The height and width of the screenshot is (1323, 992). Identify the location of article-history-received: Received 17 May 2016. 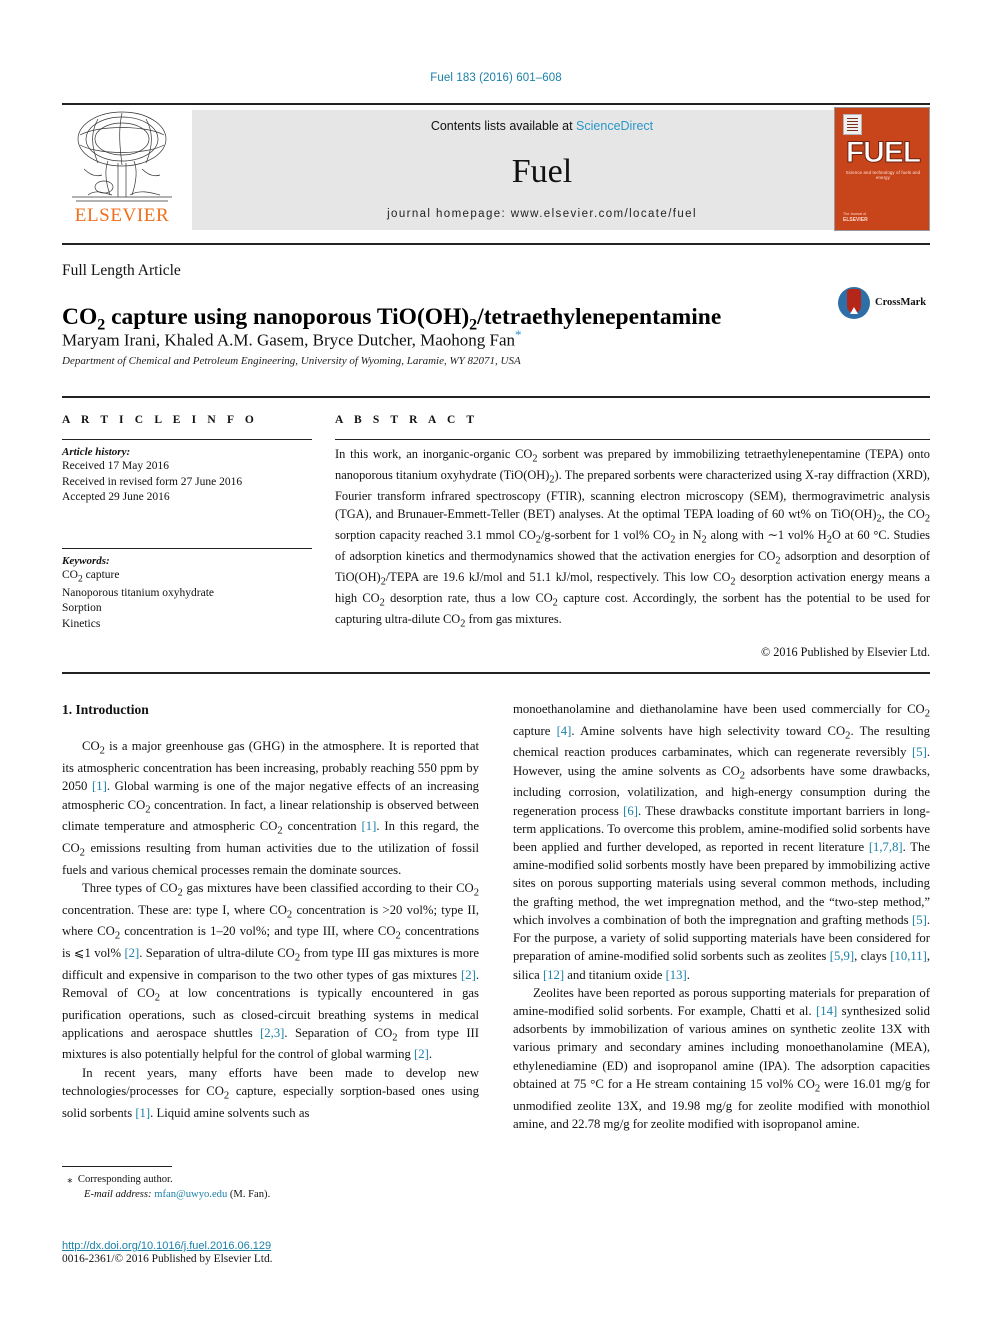
(115, 466).